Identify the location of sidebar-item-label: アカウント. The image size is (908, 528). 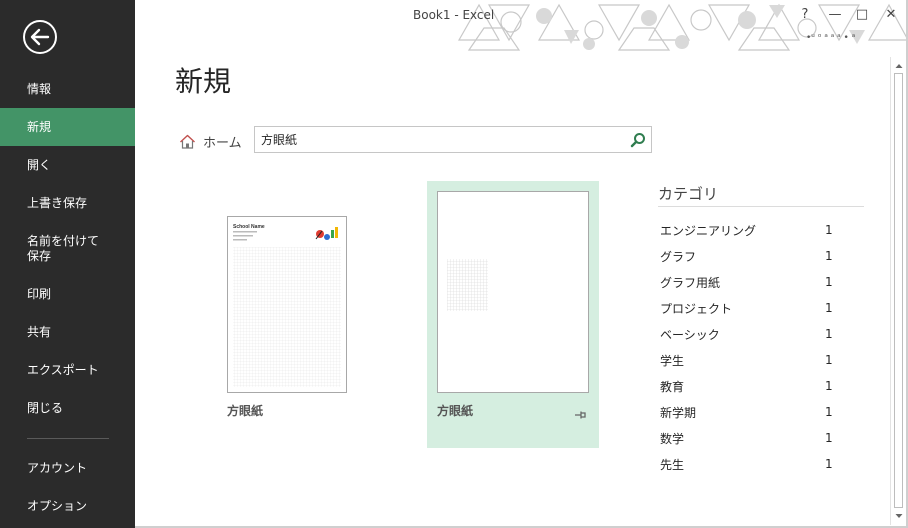
(57, 467).